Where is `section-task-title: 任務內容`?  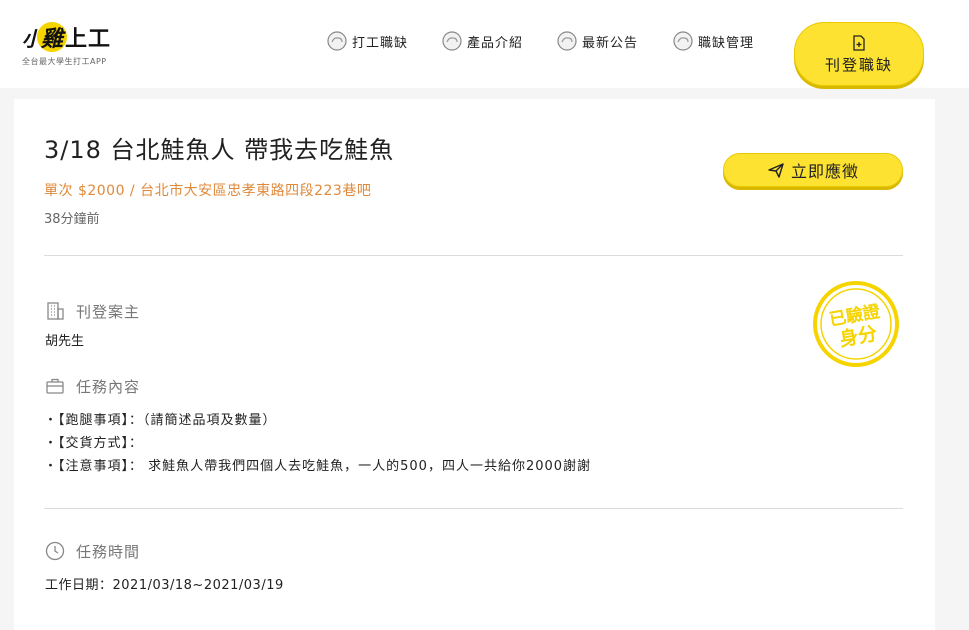
section-task-title: 任務內容 is located at coordinates (108, 386).